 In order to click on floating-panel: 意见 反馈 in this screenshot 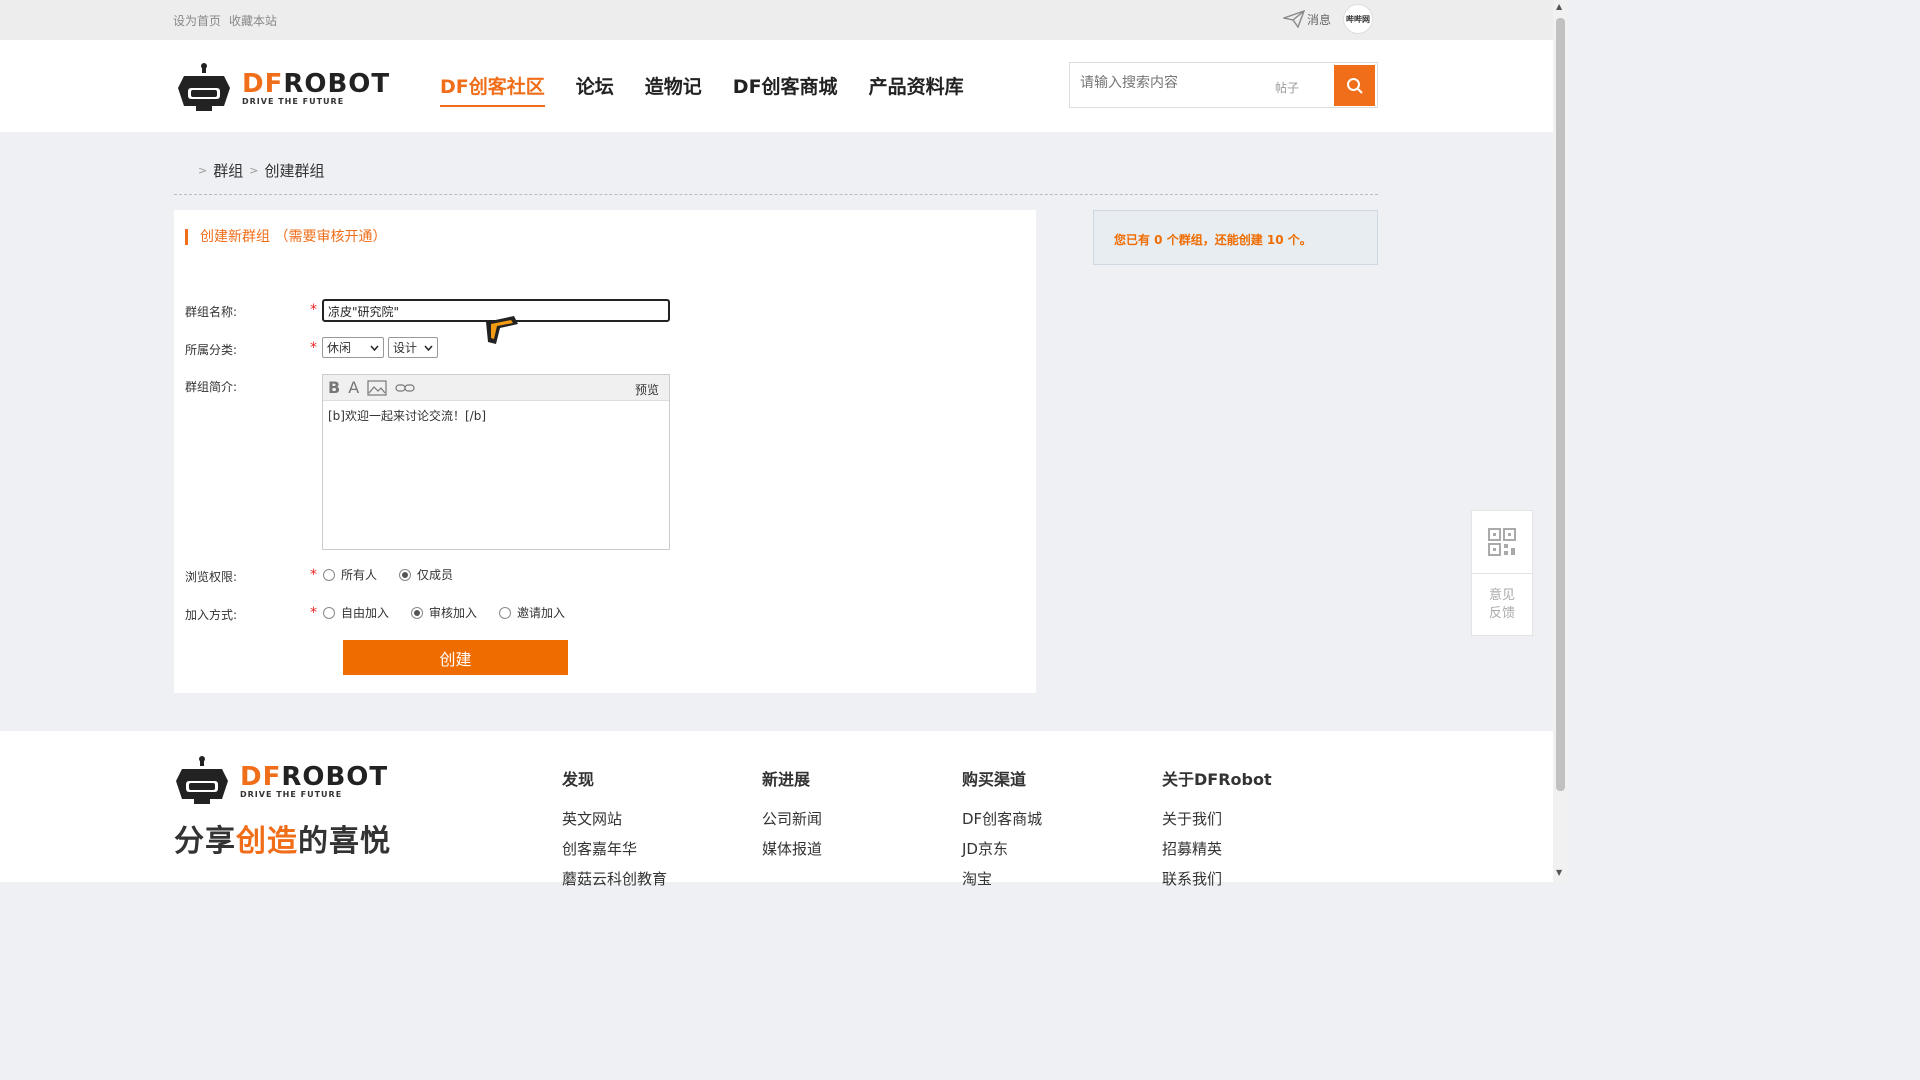, I will do `click(1502, 573)`.